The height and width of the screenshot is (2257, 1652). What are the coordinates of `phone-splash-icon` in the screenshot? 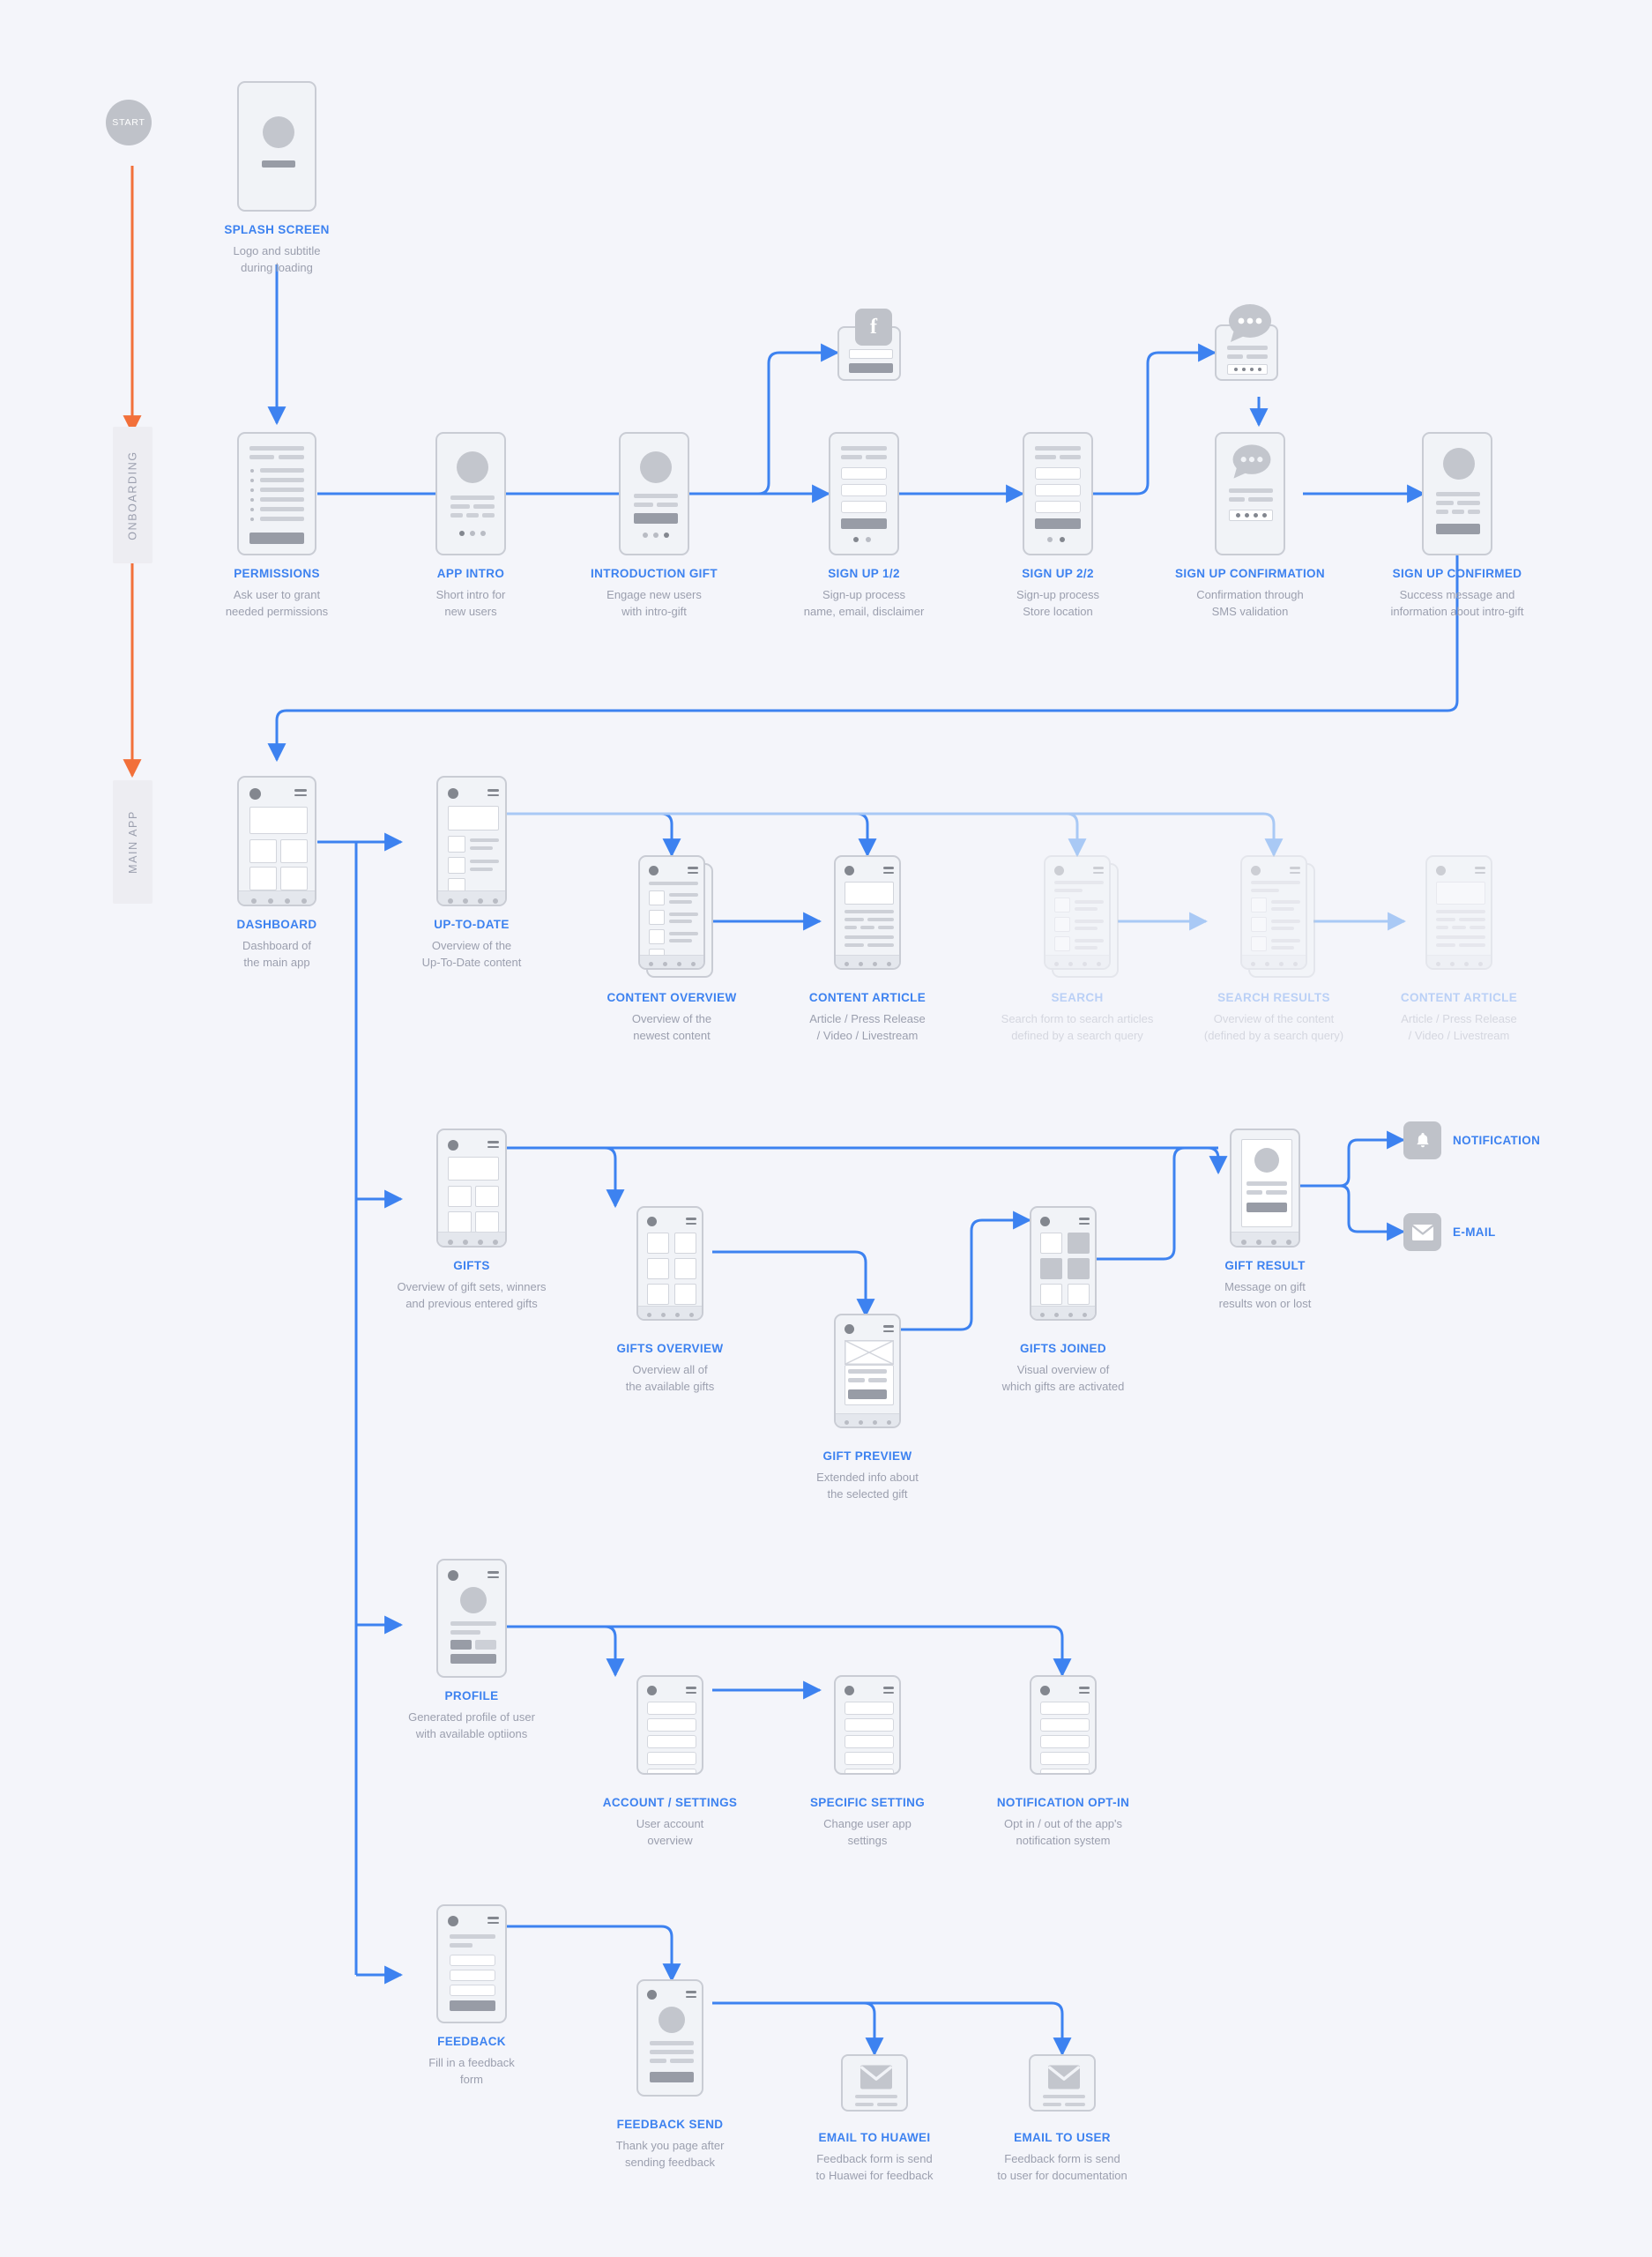 It's located at (276, 146).